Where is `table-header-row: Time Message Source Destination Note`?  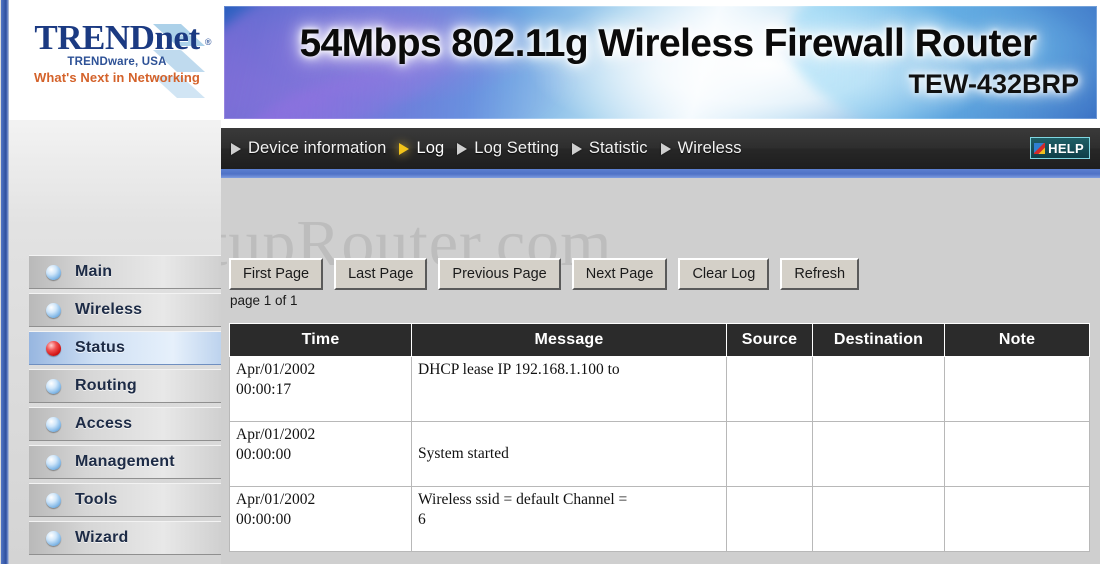 table-header-row: Time Message Source Destination Note is located at coordinates (659, 340).